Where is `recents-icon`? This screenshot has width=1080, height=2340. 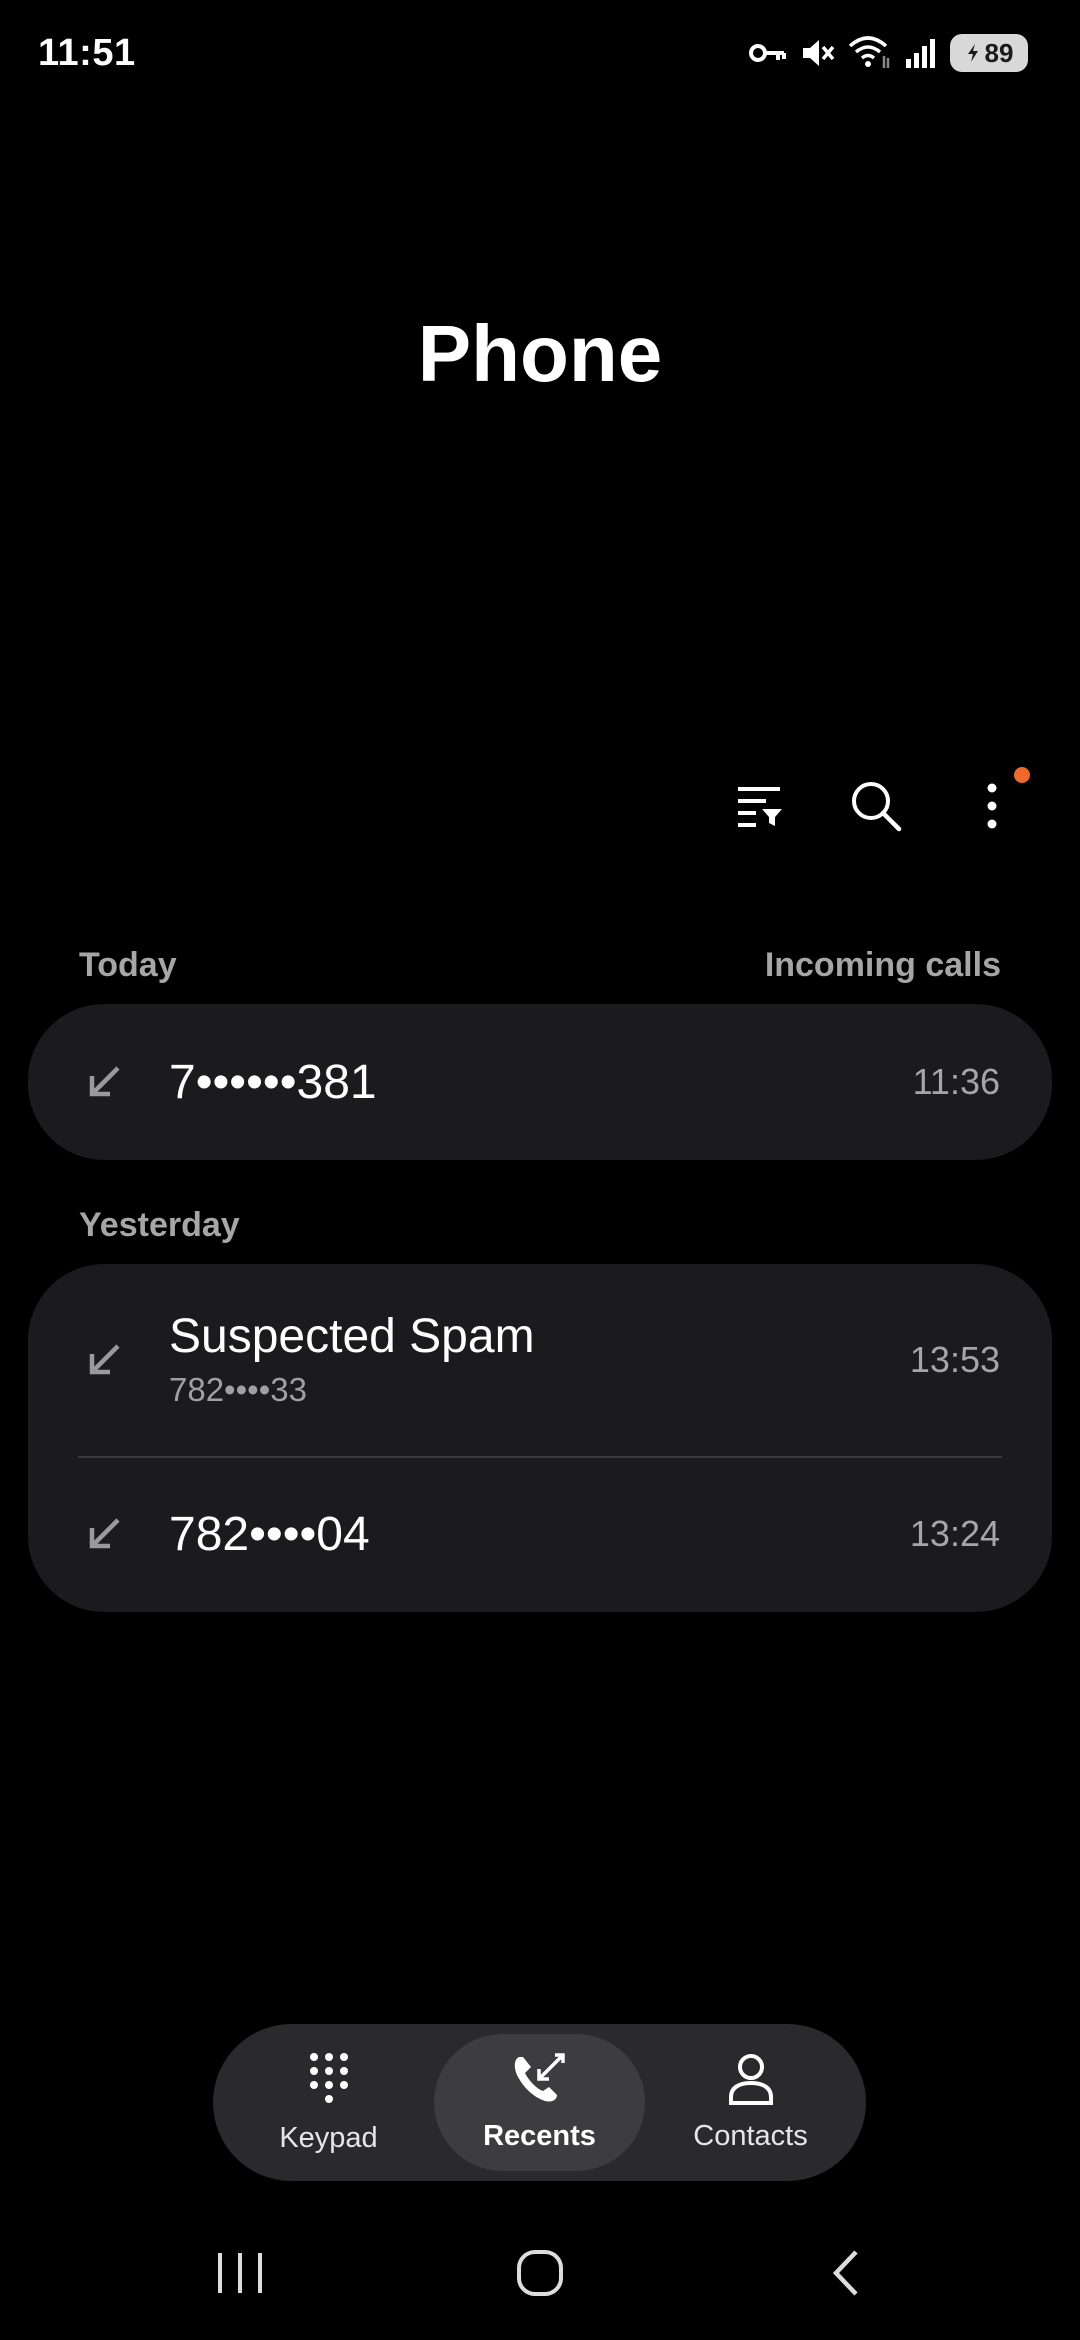 recents-icon is located at coordinates (540, 2081).